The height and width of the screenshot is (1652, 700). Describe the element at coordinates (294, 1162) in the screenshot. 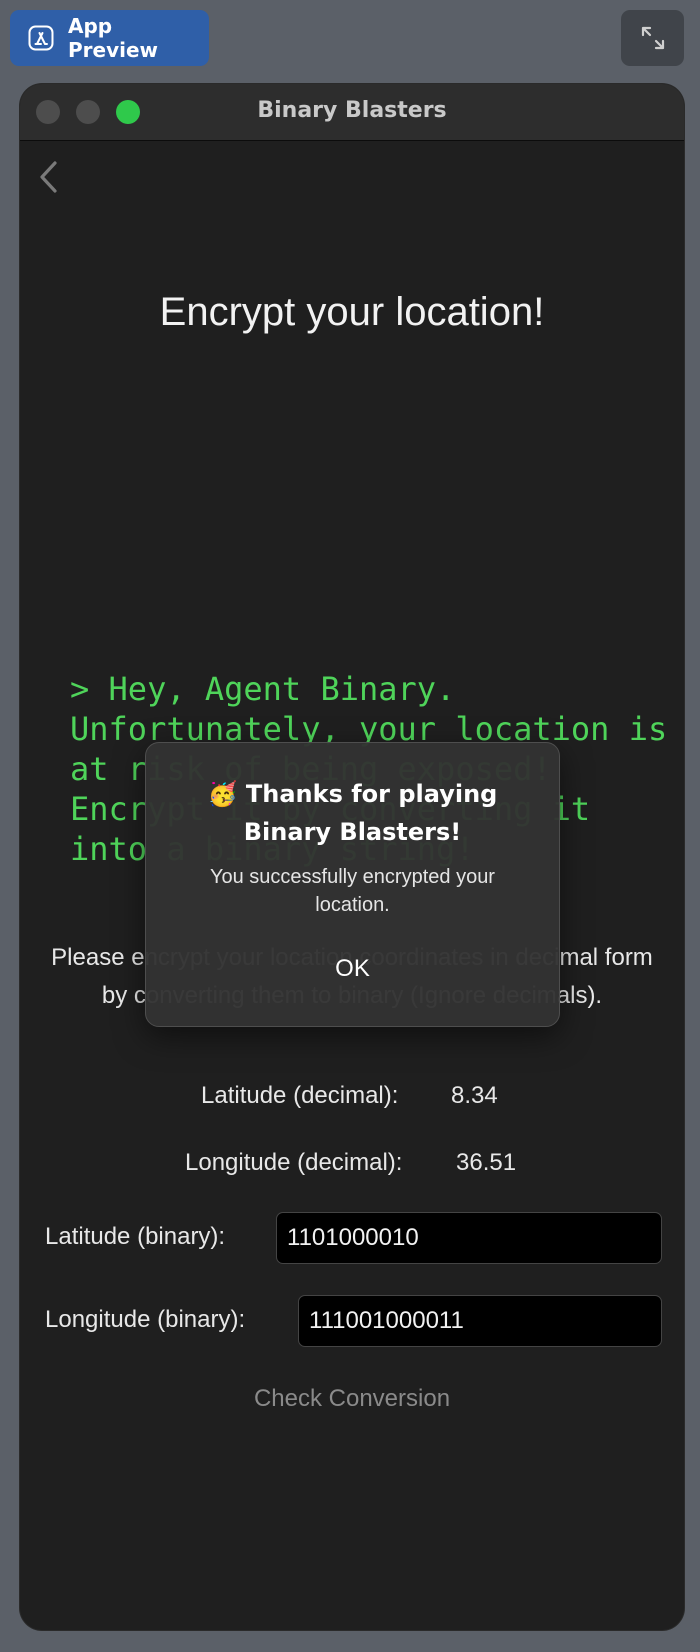

I see `longitude-decimal-label: Longitude (decimal):` at that location.